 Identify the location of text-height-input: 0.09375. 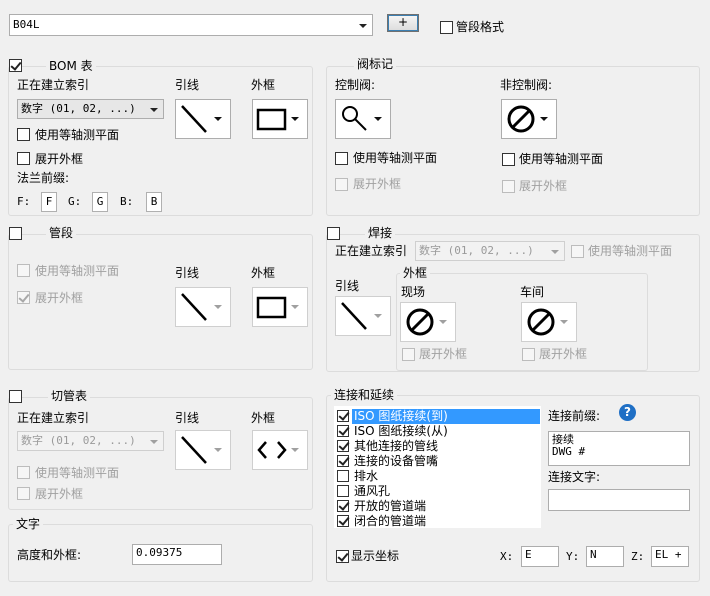
(177, 554).